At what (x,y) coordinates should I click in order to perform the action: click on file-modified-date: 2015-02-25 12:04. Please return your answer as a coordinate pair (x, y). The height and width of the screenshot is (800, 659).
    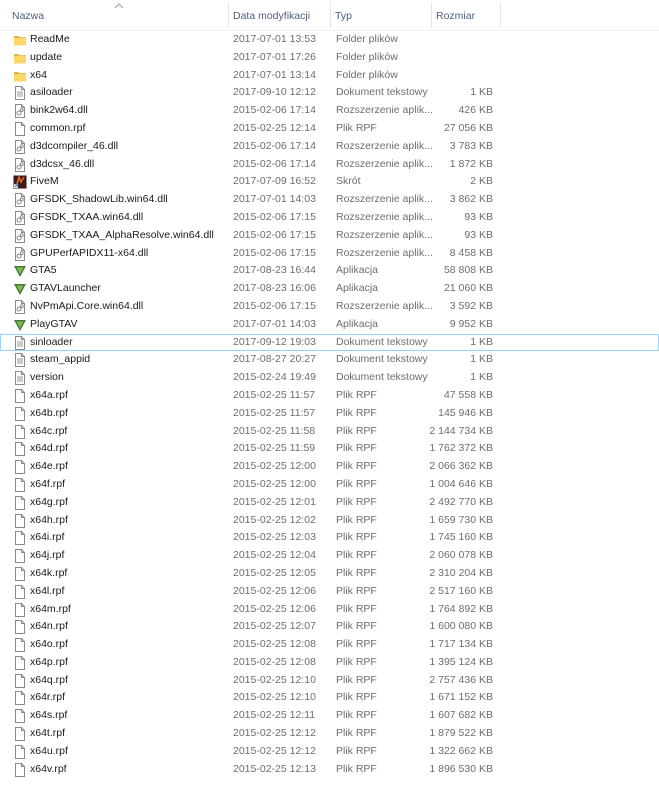
    Looking at the image, I should click on (274, 555).